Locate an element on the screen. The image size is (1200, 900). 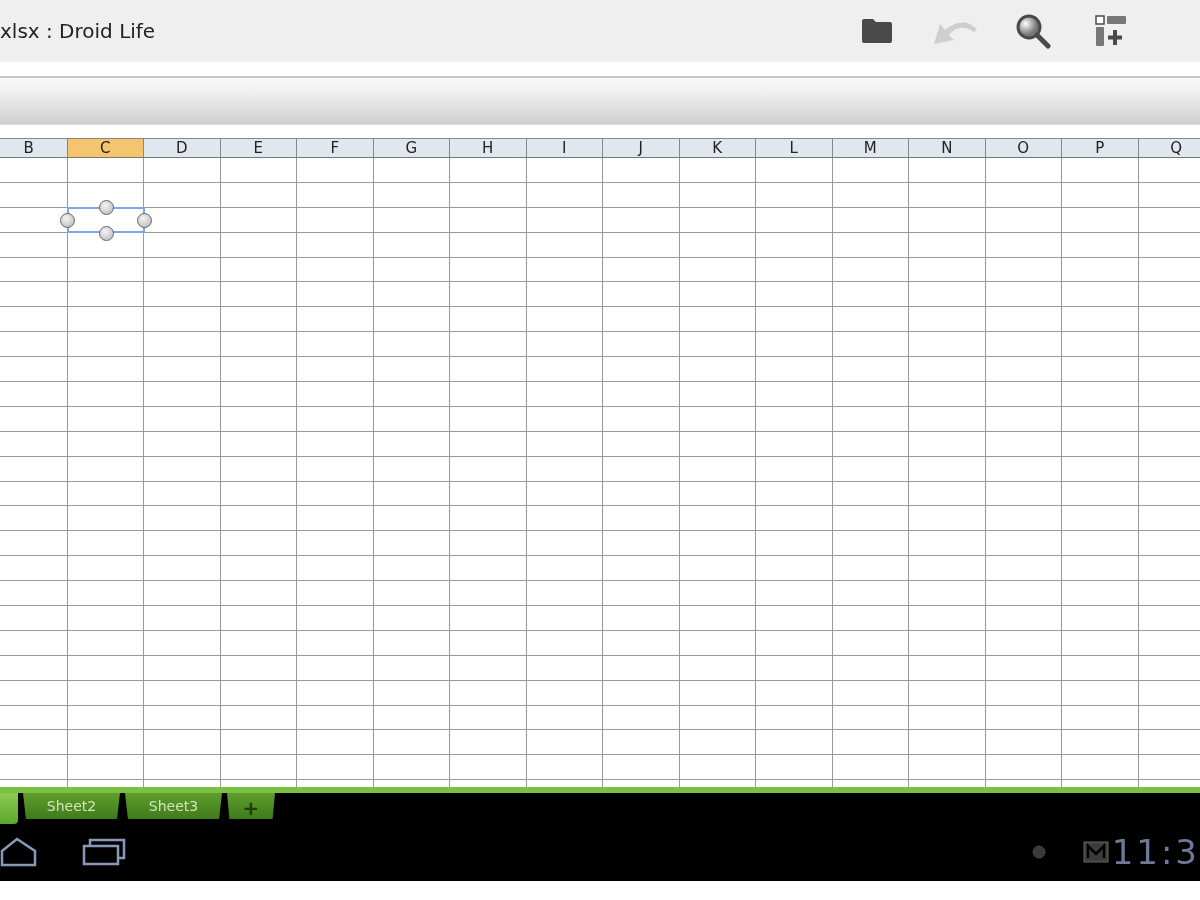
folder-icon is located at coordinates (877, 31).